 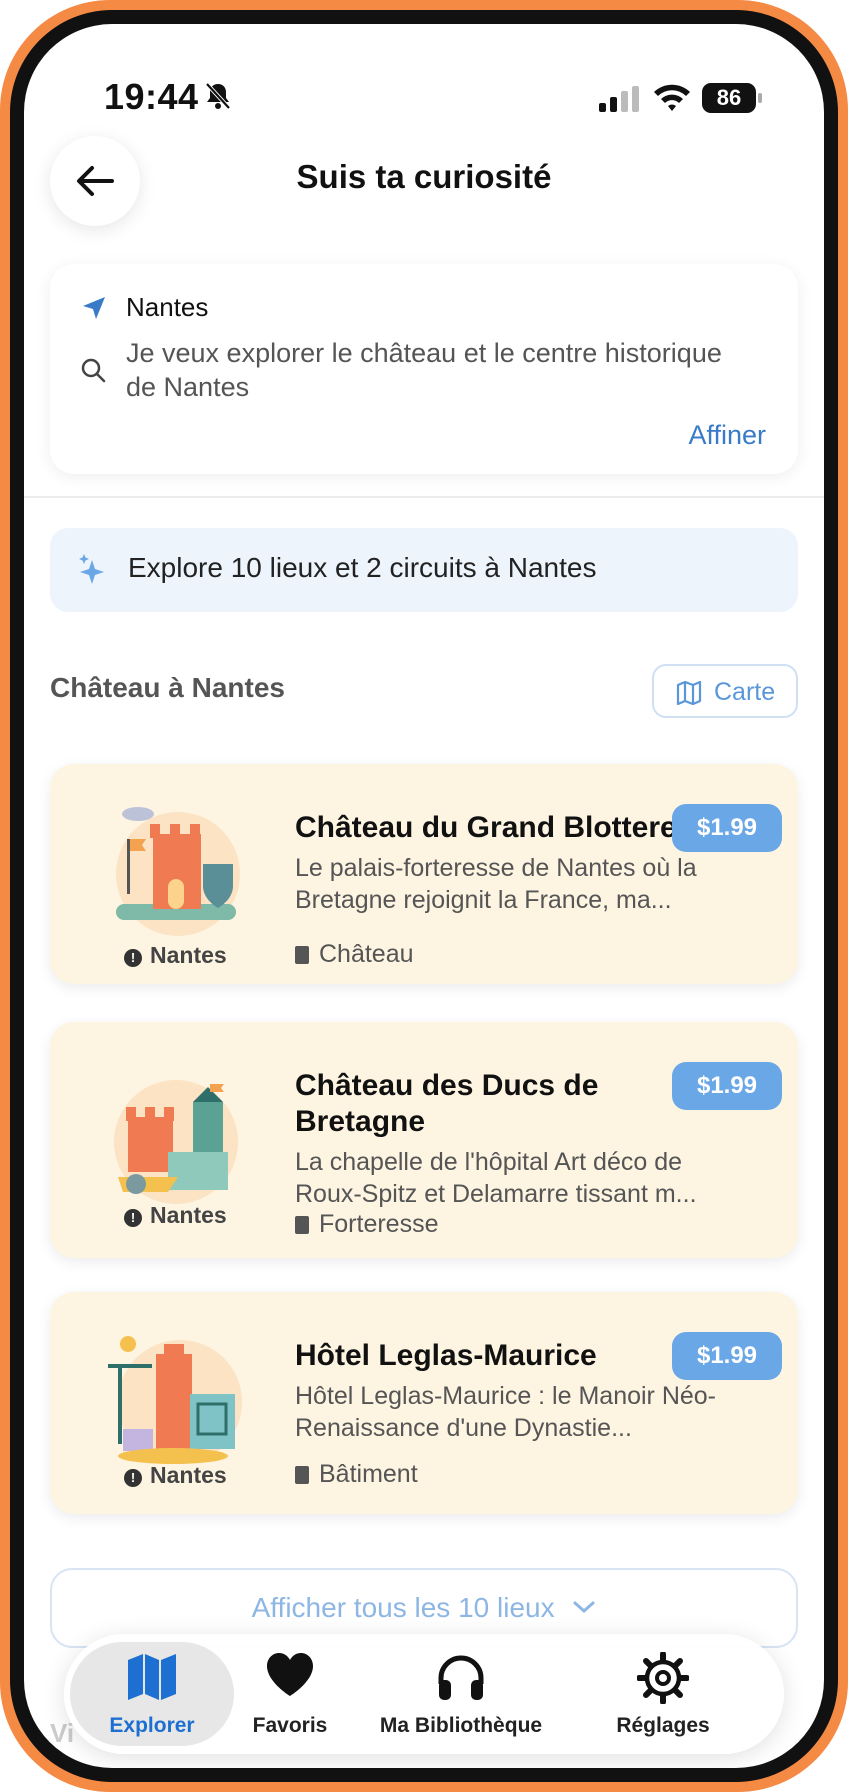 I want to click on card-title: Hôtel Leglas-Maurice, so click(x=446, y=1355).